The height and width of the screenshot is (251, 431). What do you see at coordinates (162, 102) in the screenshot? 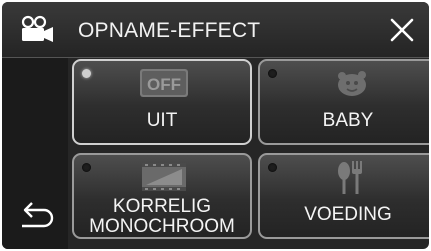
I see `option-uit: OFF UIT` at bounding box center [162, 102].